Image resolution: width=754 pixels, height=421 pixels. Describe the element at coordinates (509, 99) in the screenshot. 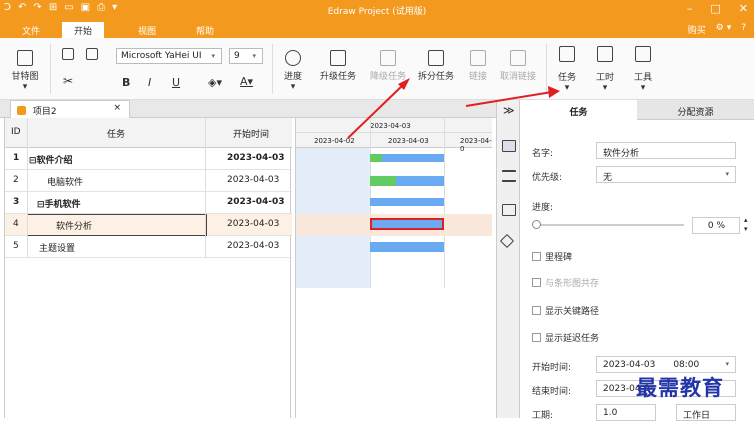

I see `annotation-arrow-task` at that location.